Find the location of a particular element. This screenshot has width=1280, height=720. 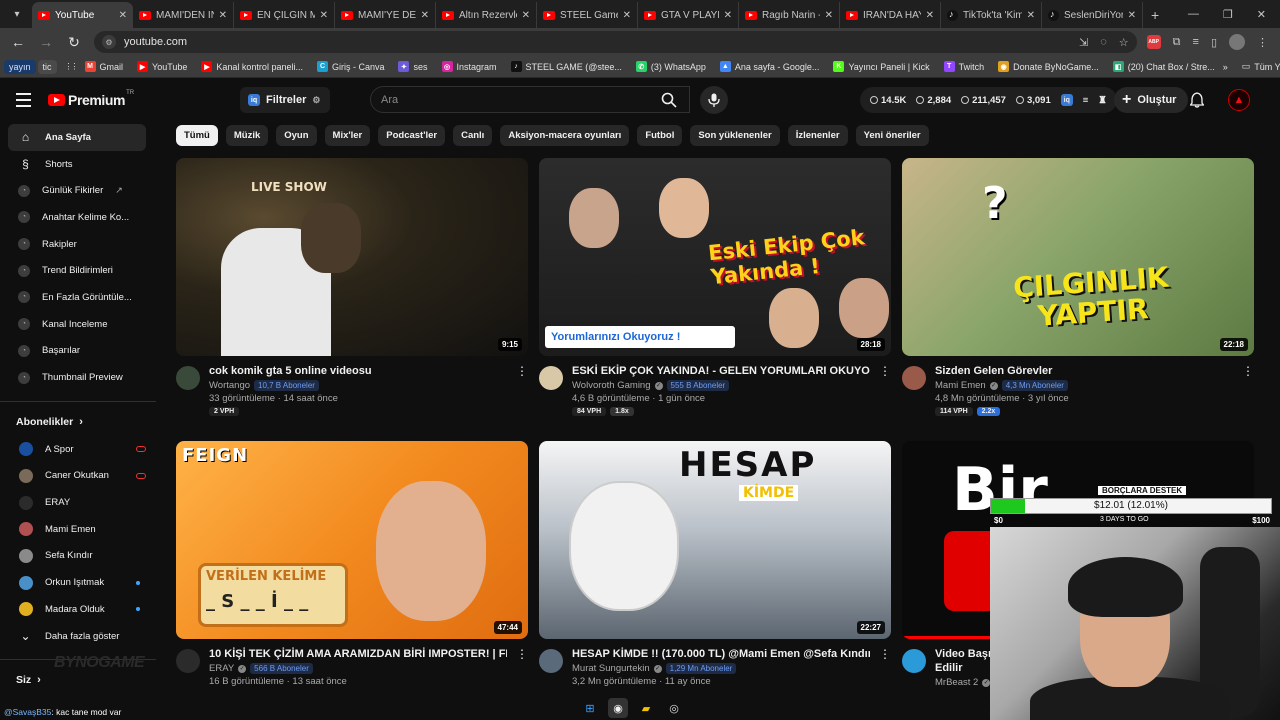

apps-grid-icon: ⋮⋮ is located at coordinates (72, 66).